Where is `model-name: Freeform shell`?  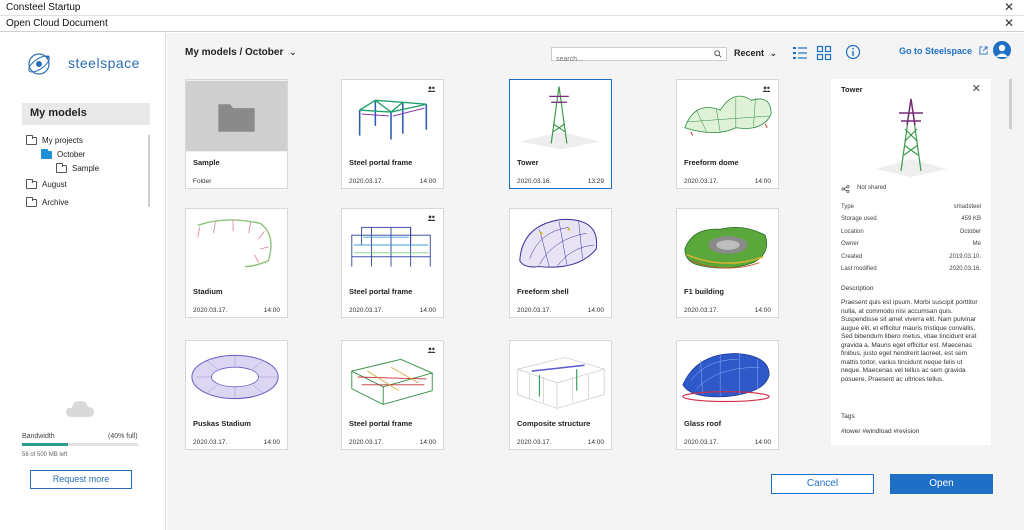 model-name: Freeform shell is located at coordinates (543, 291).